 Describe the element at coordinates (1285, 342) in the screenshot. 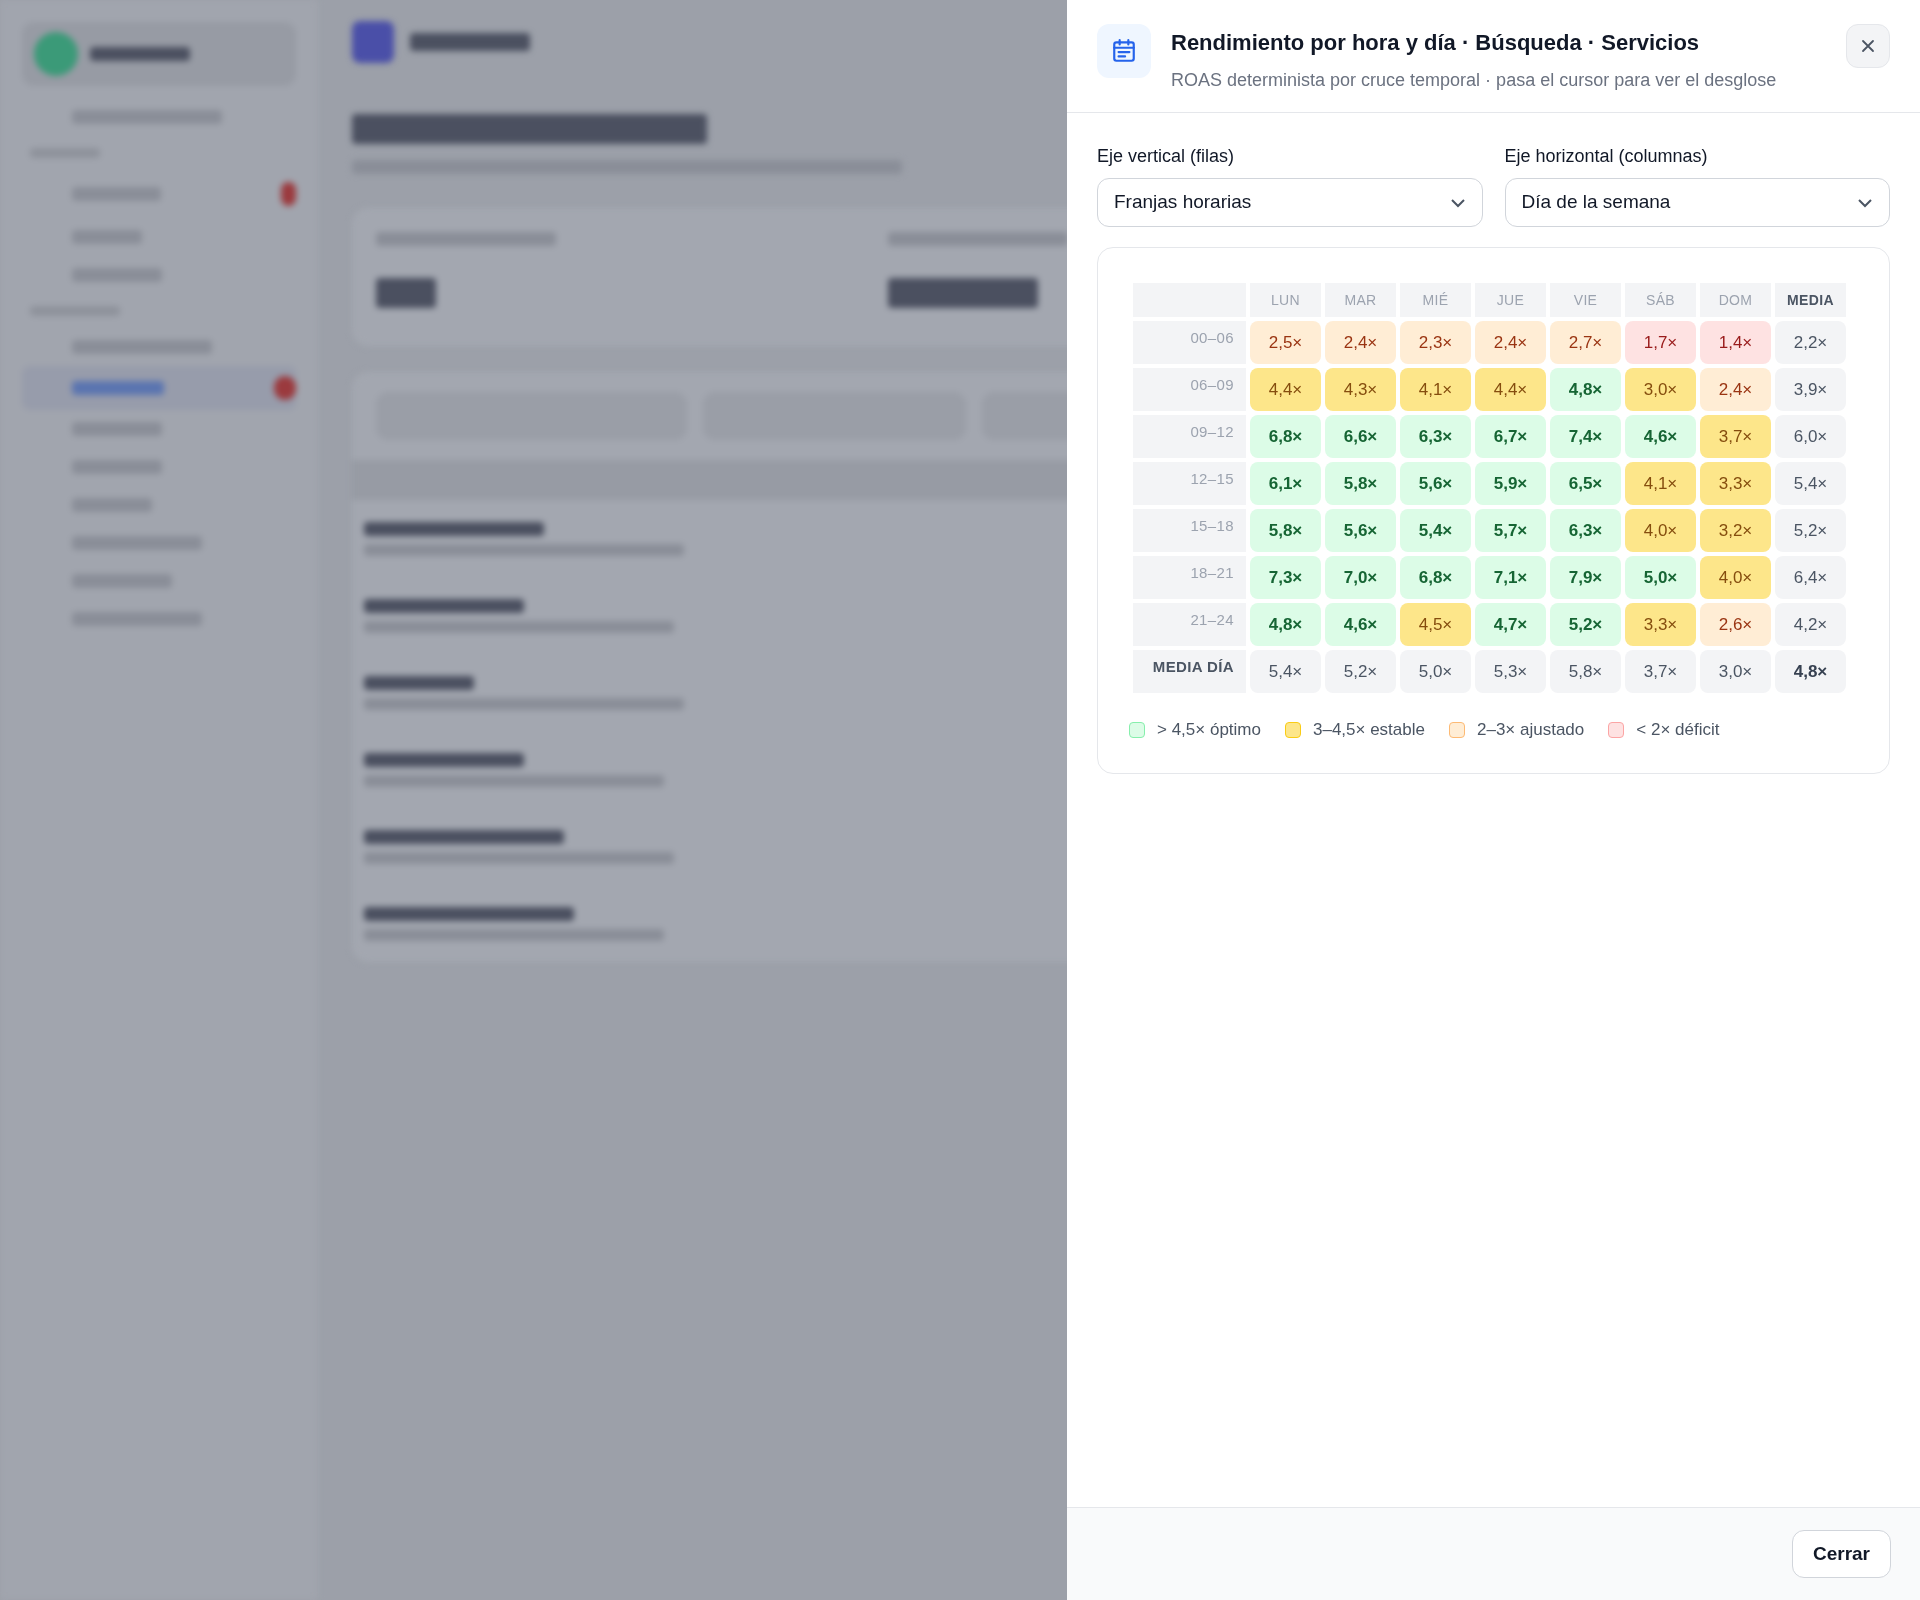

I see `roas-cell: 2,5×` at that location.